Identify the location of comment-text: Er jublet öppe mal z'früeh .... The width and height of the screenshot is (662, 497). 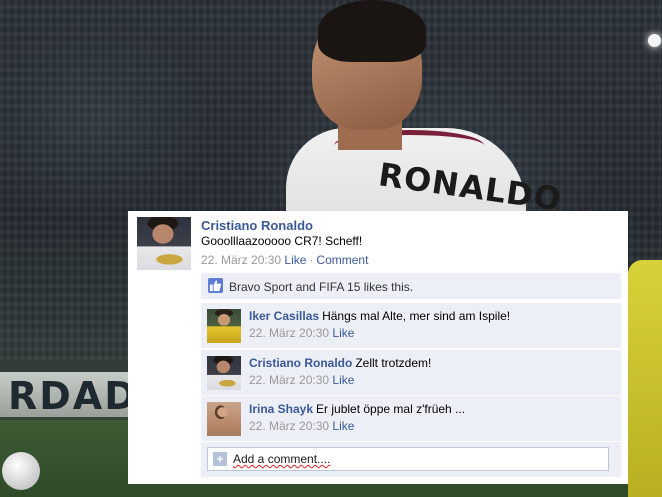
(391, 409).